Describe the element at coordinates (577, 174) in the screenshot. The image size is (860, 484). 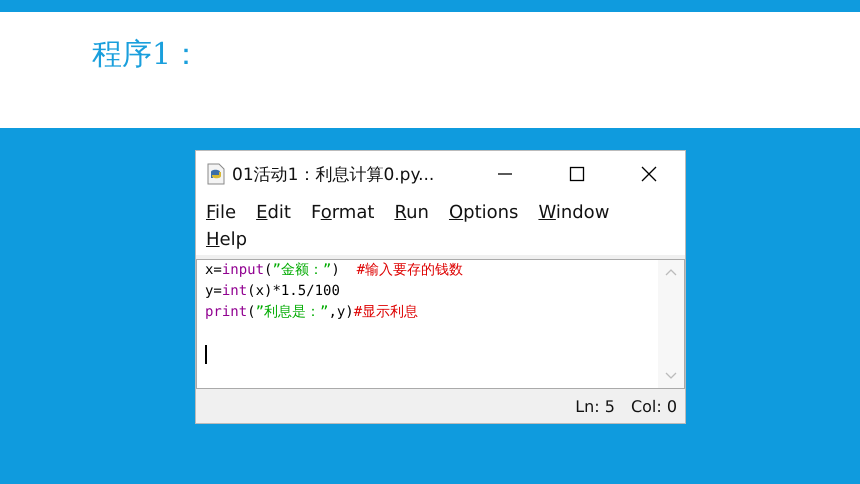
I see `maximize-icon` at that location.